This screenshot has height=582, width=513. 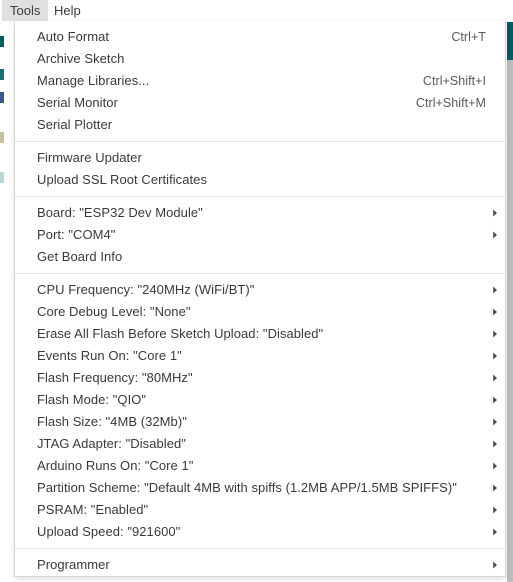 I want to click on menu-item: Events Run On: "Core 1", so click(x=260, y=356).